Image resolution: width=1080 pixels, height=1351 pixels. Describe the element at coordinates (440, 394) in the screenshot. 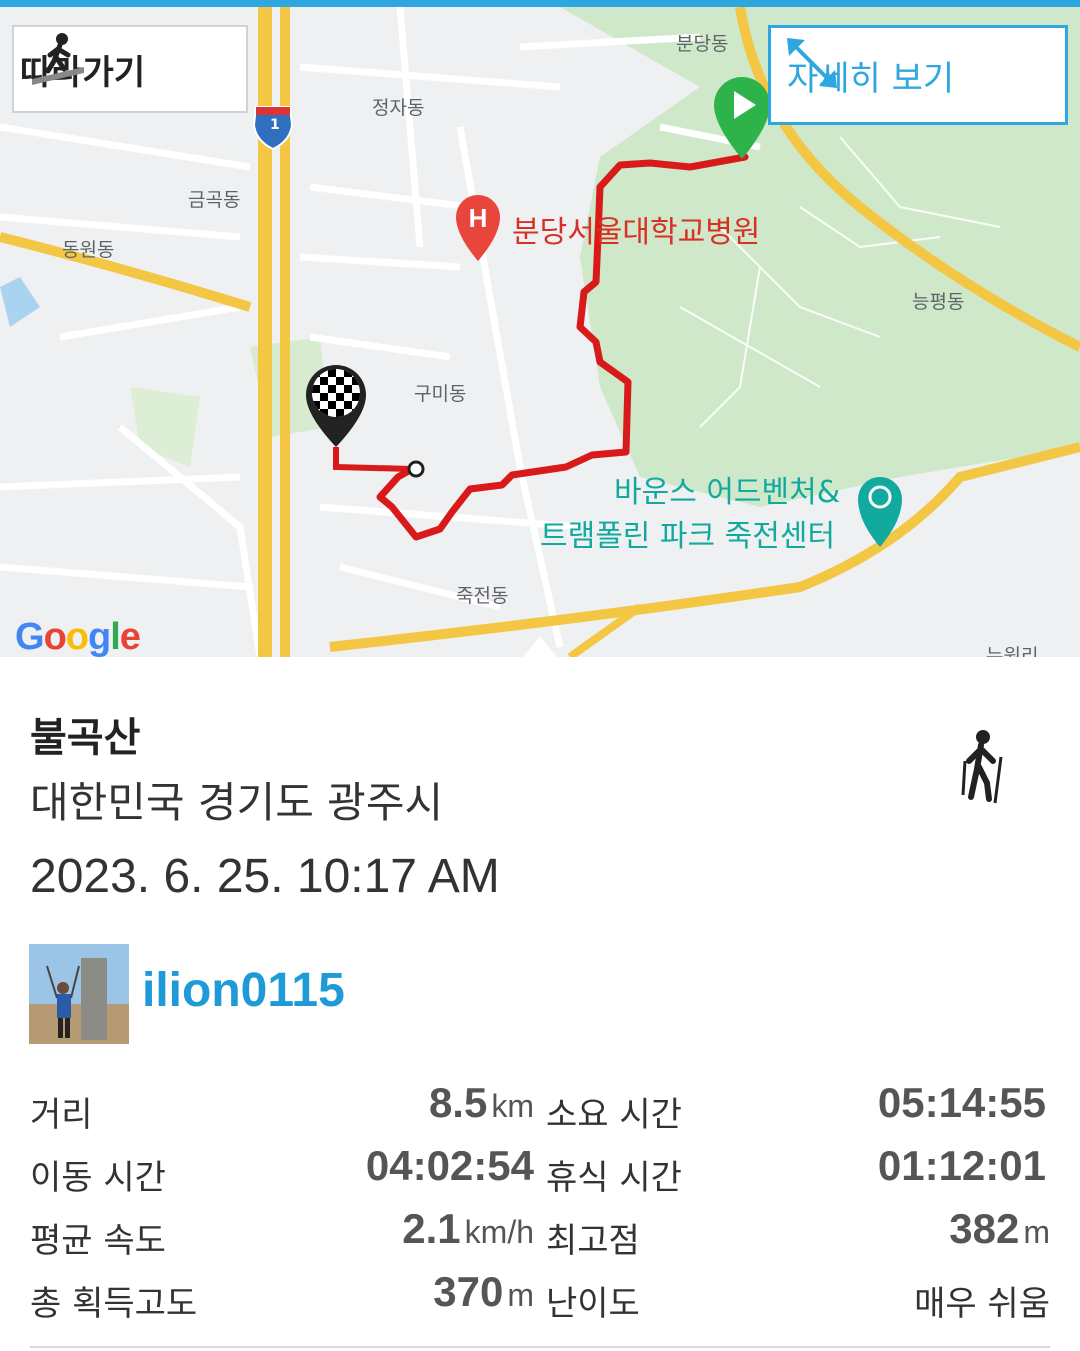

I see `map-label-gumi: 구미동` at that location.